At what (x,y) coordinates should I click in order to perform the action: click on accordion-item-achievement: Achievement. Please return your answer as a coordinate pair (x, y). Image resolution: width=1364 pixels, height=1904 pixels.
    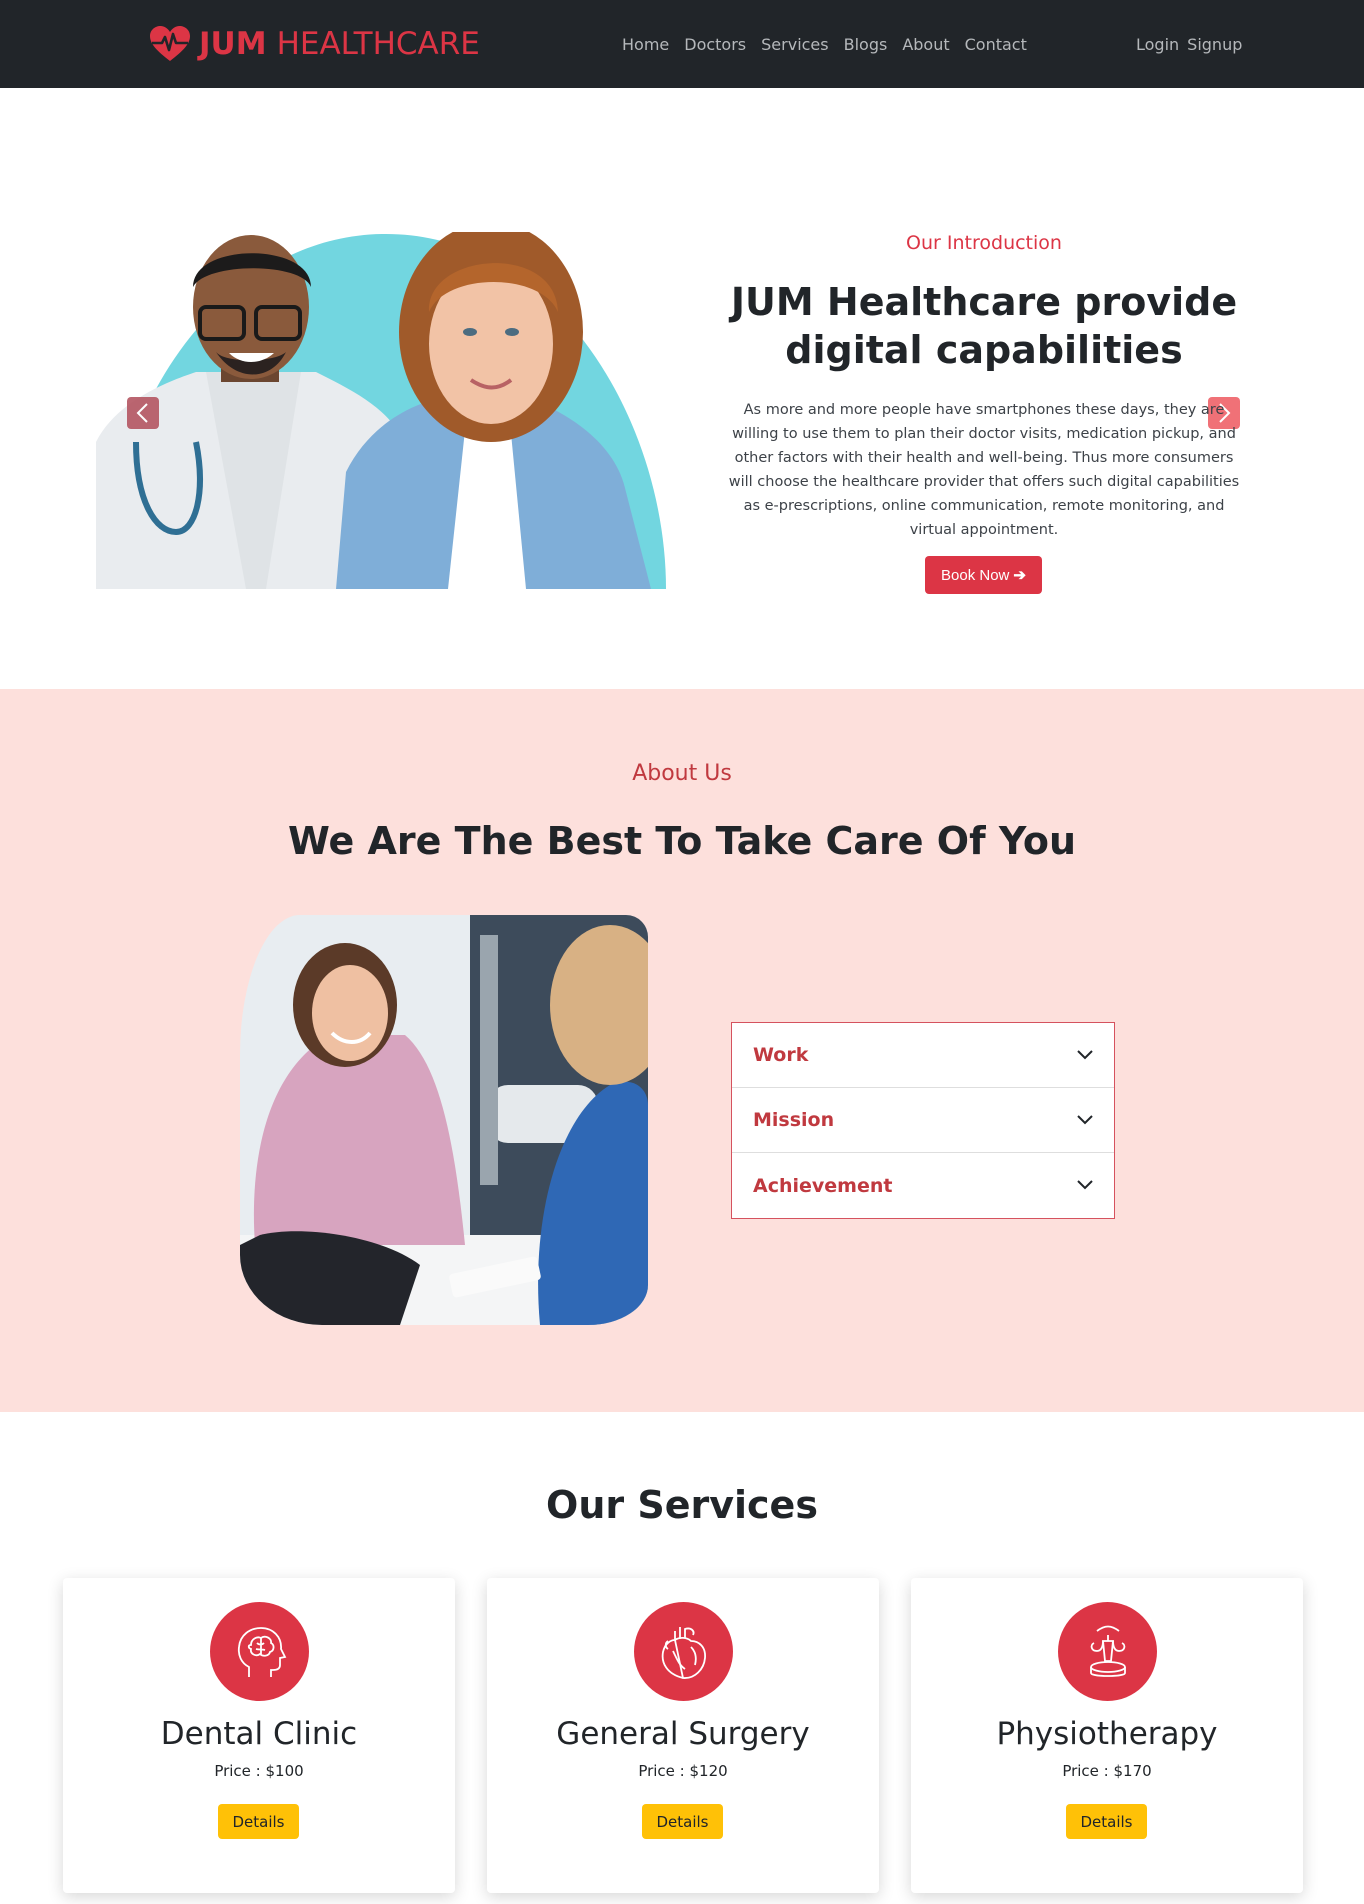
    Looking at the image, I should click on (923, 1185).